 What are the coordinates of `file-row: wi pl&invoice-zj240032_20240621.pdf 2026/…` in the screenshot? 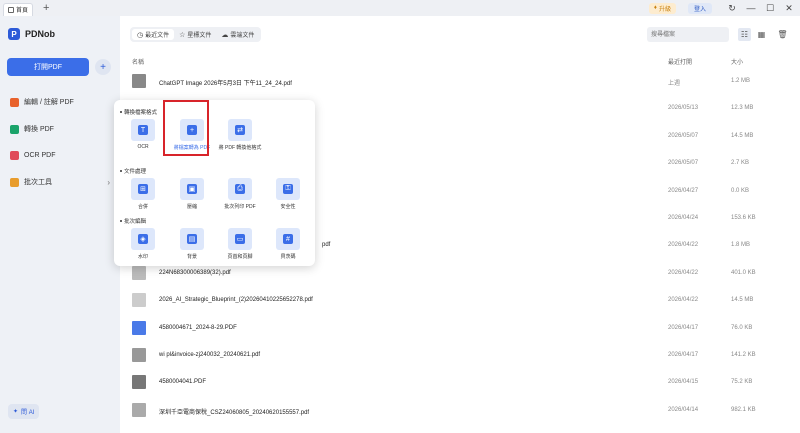 It's located at (460, 355).